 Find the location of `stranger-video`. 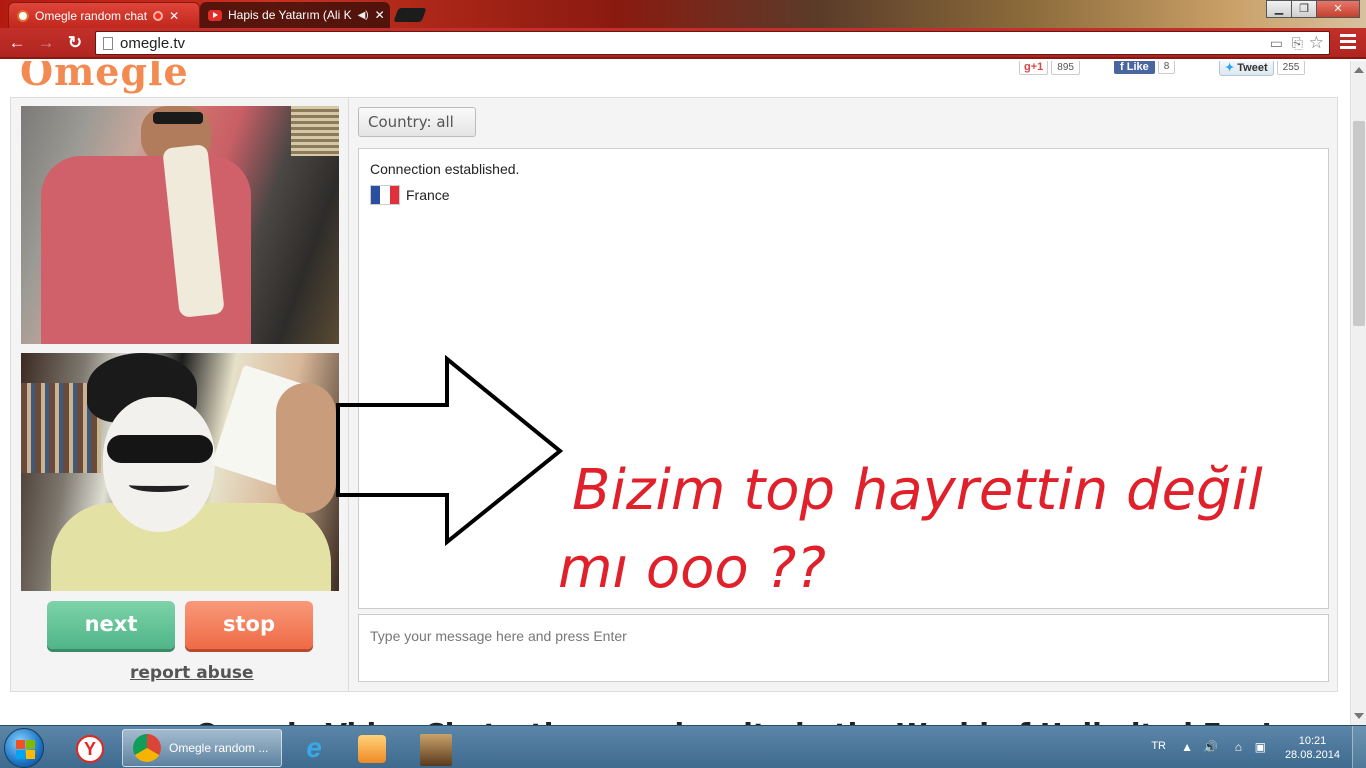

stranger-video is located at coordinates (180, 225).